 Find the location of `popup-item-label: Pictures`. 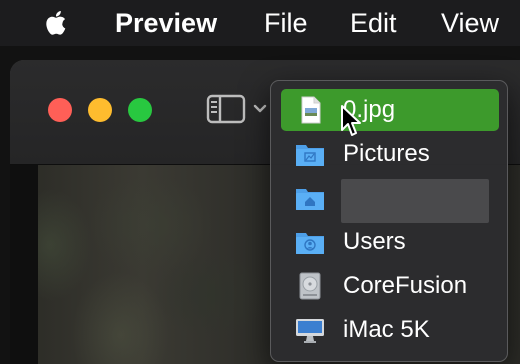

popup-item-label: Pictures is located at coordinates (386, 153).